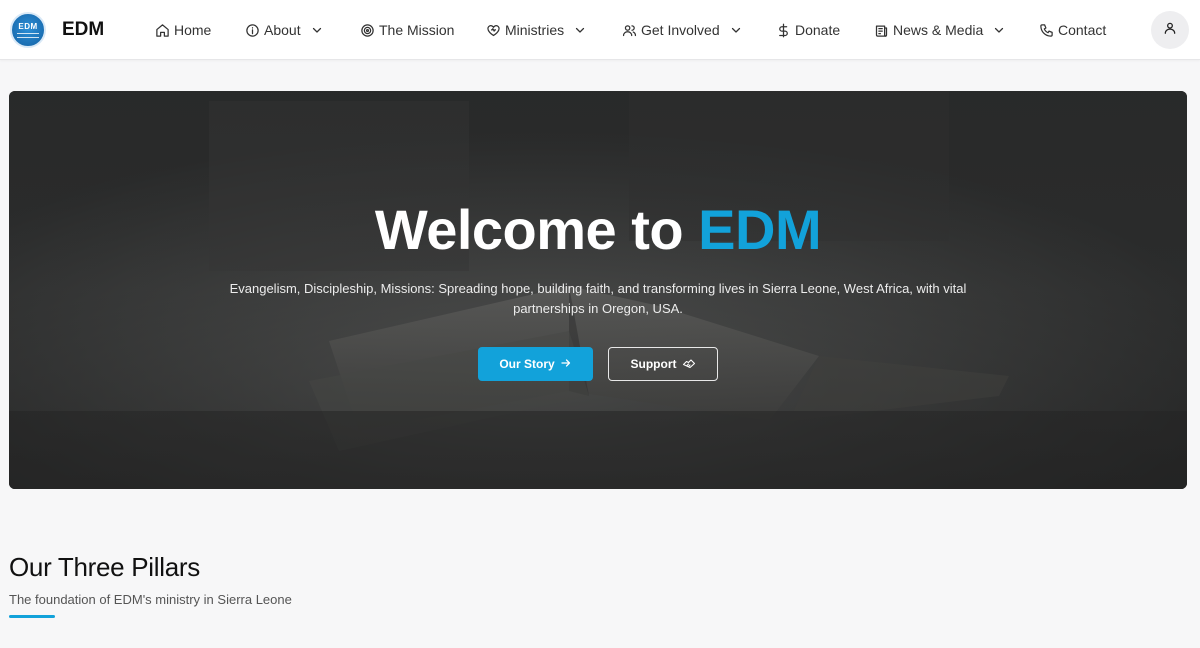 The height and width of the screenshot is (648, 1200). I want to click on nav-label-home: Home, so click(193, 30).